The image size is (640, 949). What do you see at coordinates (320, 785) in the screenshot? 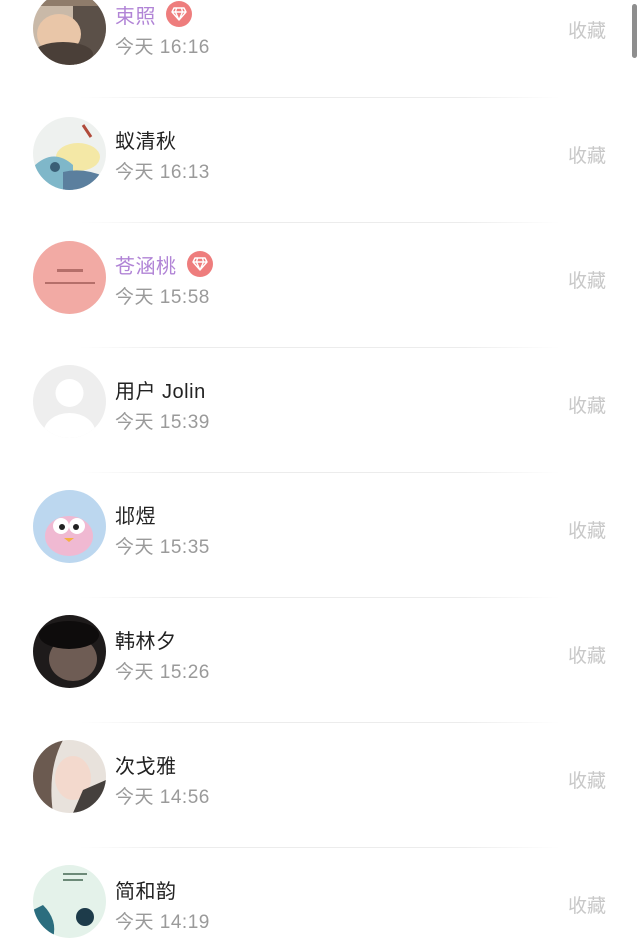
I see `list-item: 次戈雅 今天 14:56 收藏` at bounding box center [320, 785].